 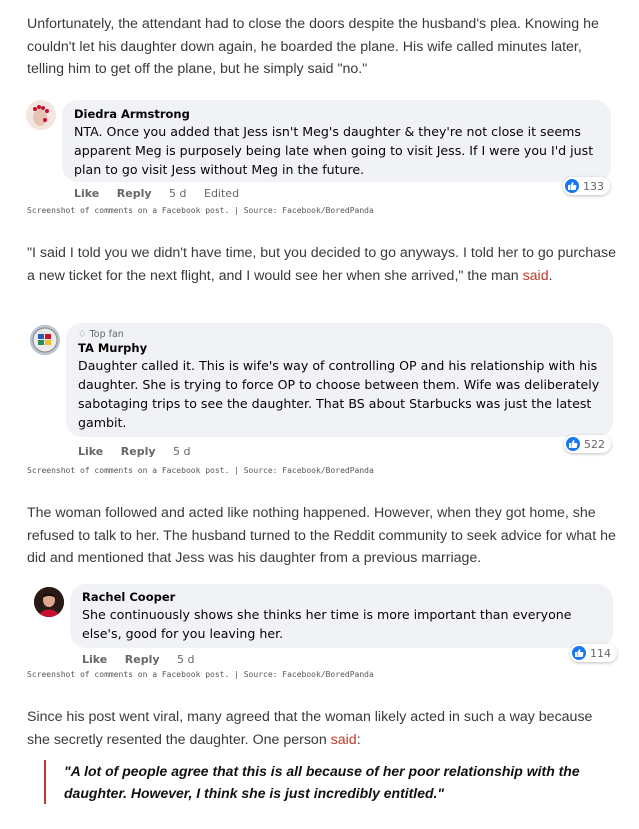 I want to click on top-fan-badge: ♢ Top fan, so click(x=101, y=334).